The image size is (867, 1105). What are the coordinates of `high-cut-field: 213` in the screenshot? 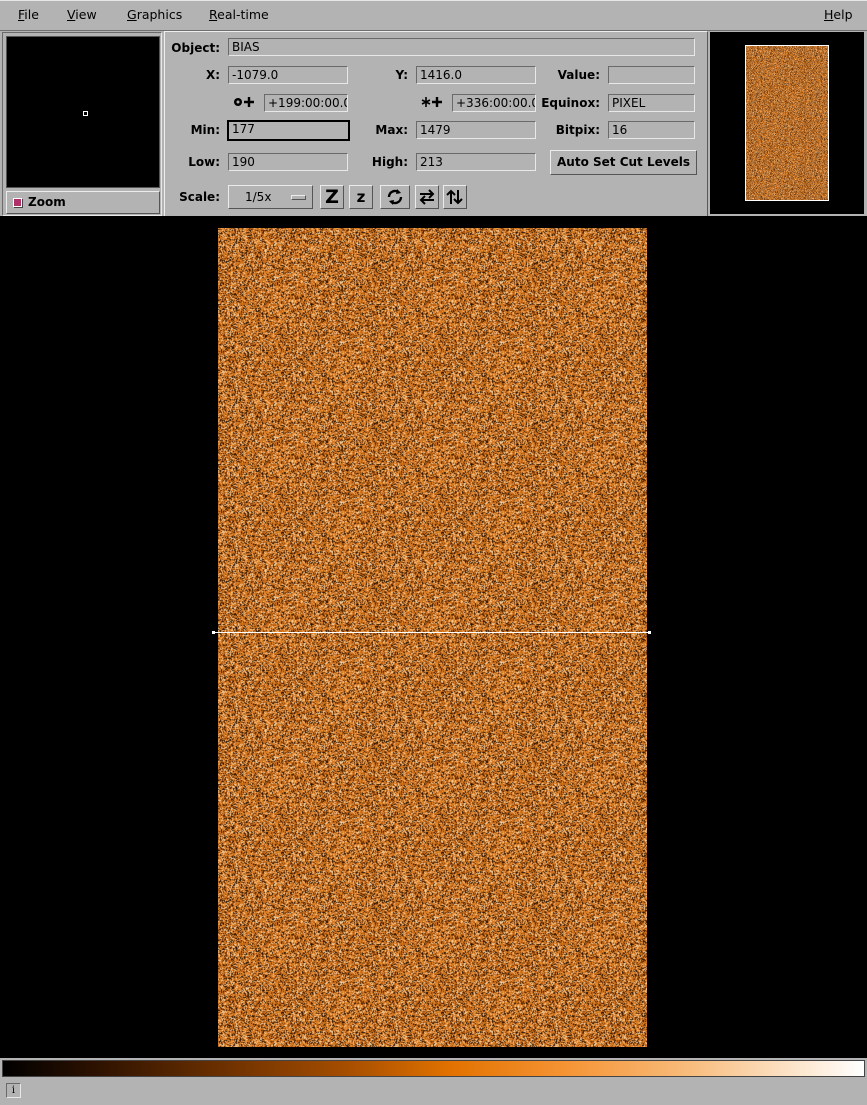 It's located at (476, 162).